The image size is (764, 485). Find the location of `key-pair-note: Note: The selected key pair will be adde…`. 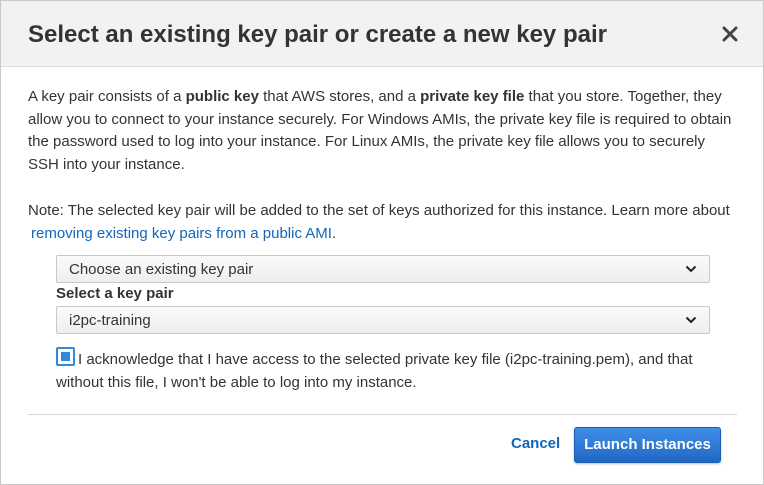

key-pair-note: Note: The selected key pair will be adde… is located at coordinates (383, 222).